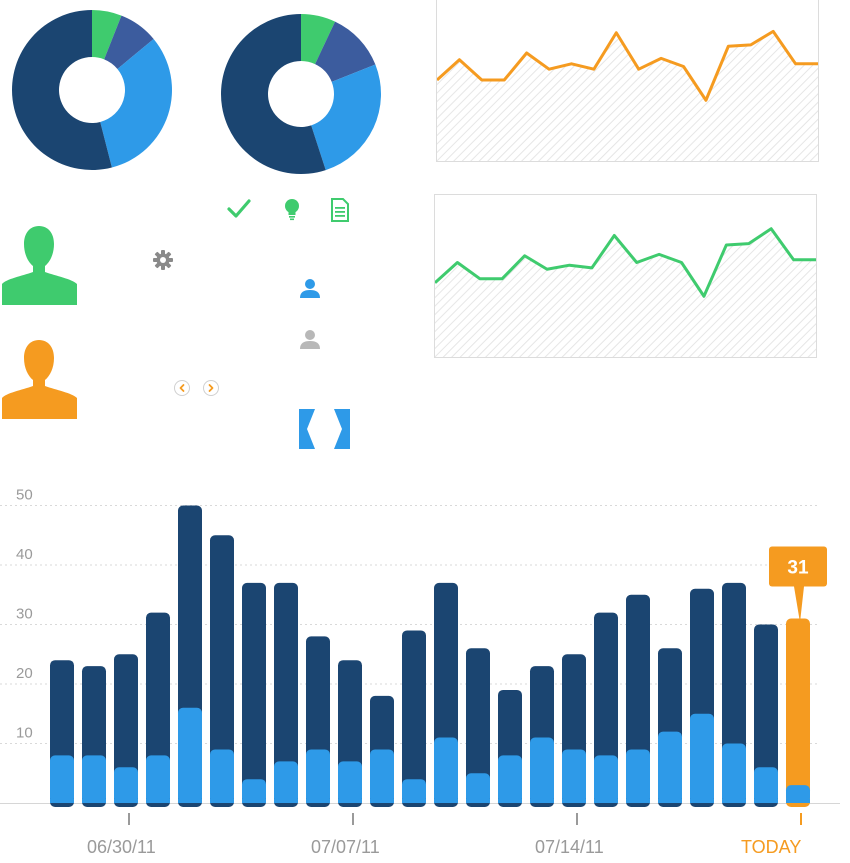  I want to click on previous-button, so click(182, 388).